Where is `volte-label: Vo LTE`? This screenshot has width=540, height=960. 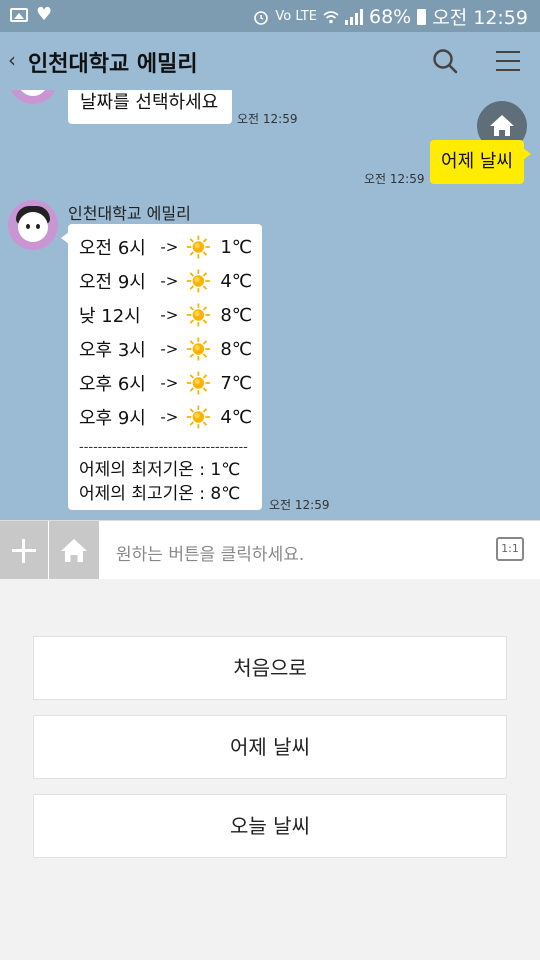
volte-label: Vo LTE is located at coordinates (296, 16).